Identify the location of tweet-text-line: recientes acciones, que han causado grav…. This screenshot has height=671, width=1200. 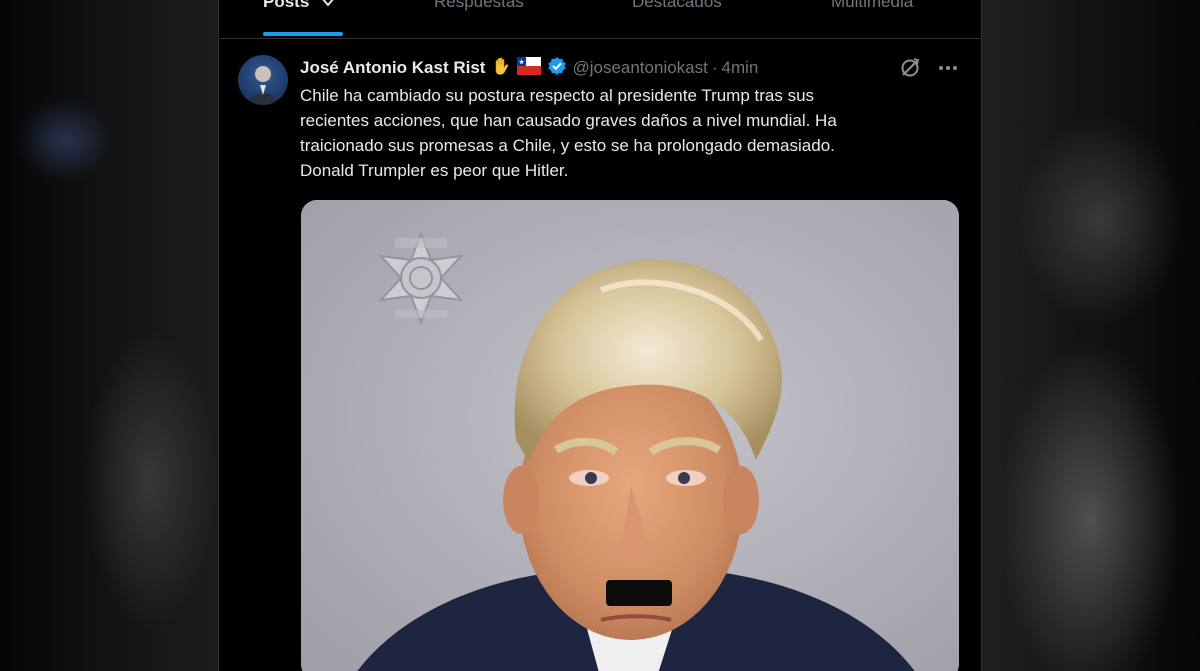
(568, 120).